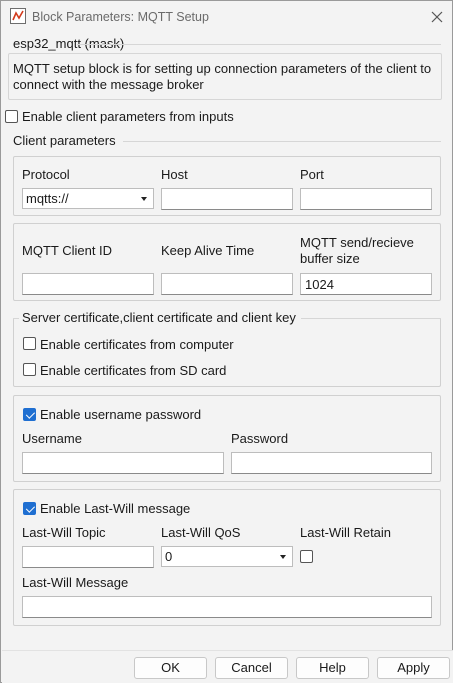  Describe the element at coordinates (371, 318) in the screenshot. I see `certificates-border-right` at that location.